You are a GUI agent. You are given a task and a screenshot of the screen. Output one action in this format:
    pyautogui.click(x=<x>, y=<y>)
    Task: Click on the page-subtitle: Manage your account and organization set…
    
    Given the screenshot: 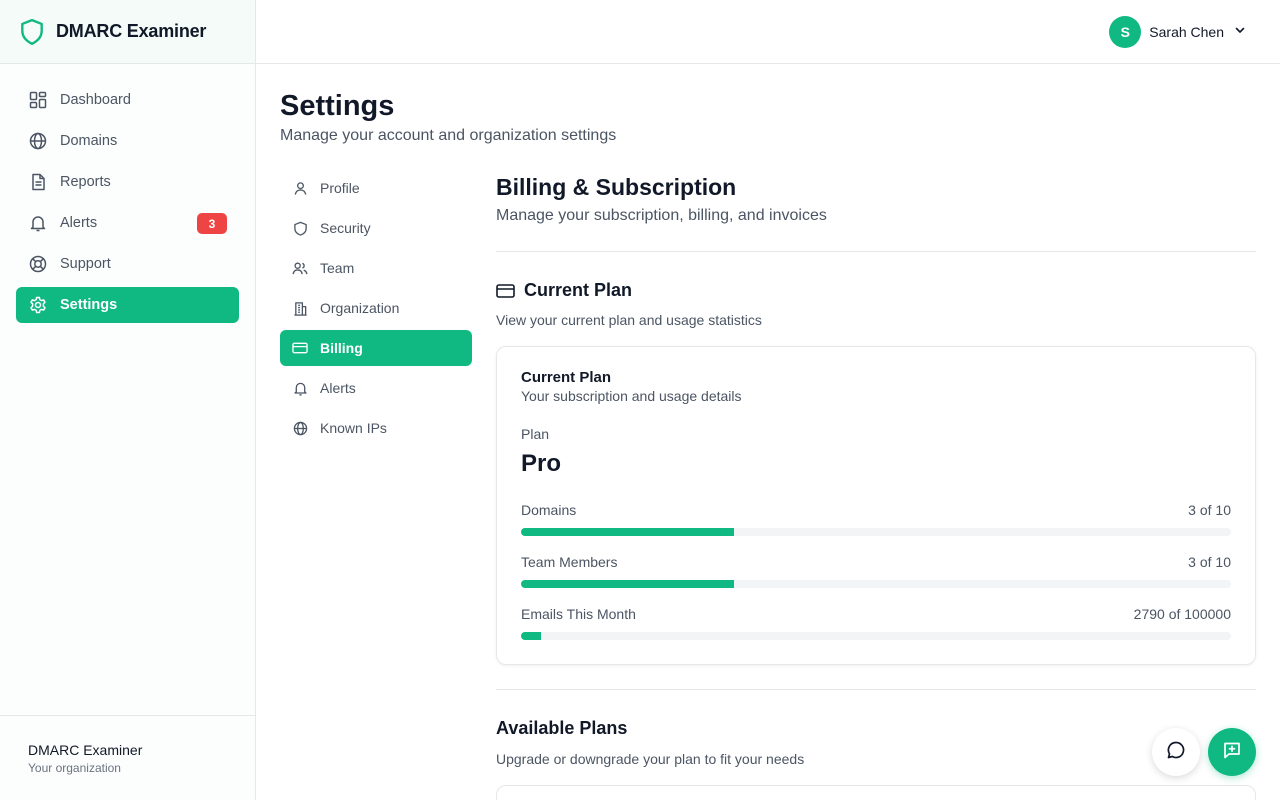 What is the action you would take?
    pyautogui.click(x=448, y=135)
    